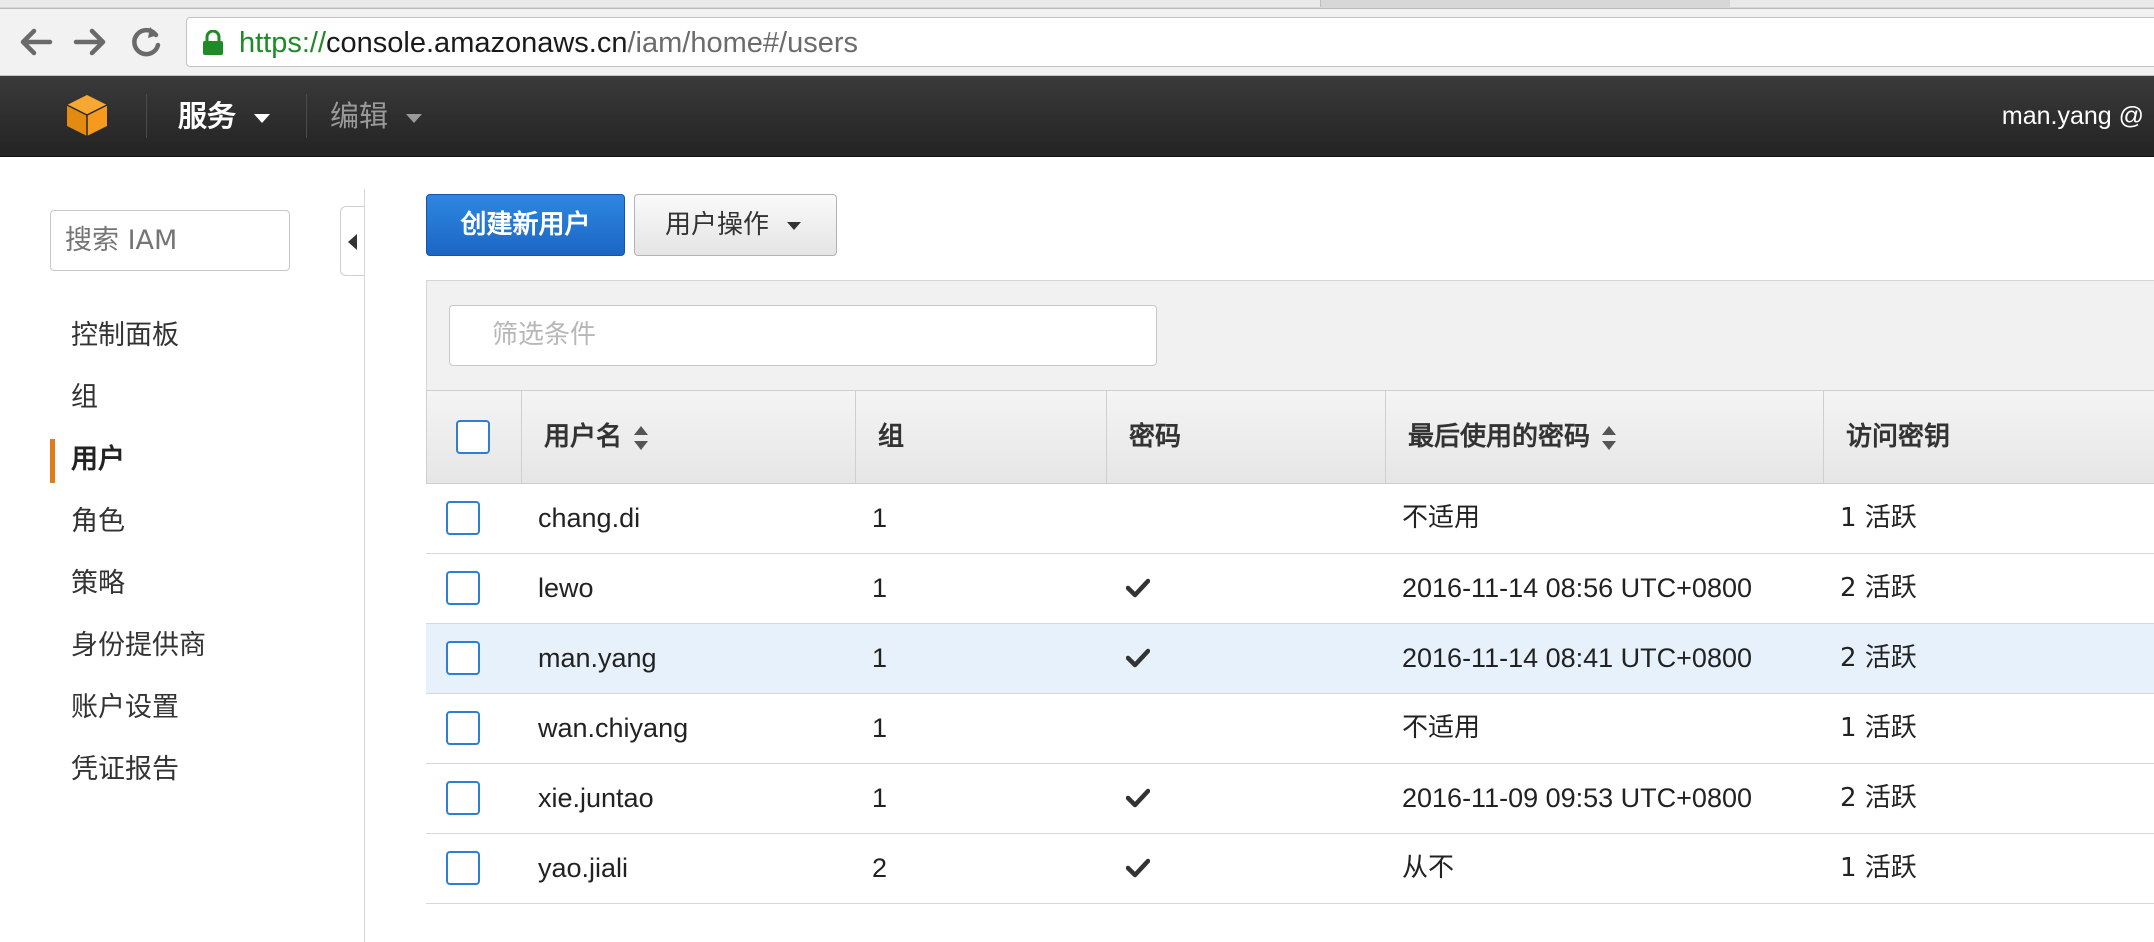 The image size is (2154, 942). I want to click on column-header-last-password-use: 最后使用的密码, so click(1604, 437).